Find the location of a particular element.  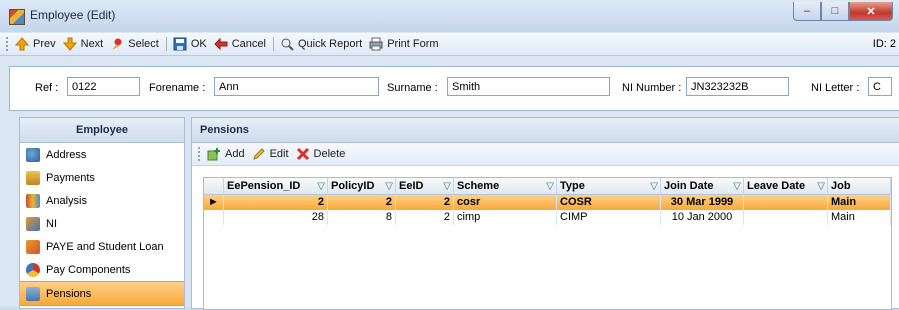

select-button: Select is located at coordinates (134, 44).